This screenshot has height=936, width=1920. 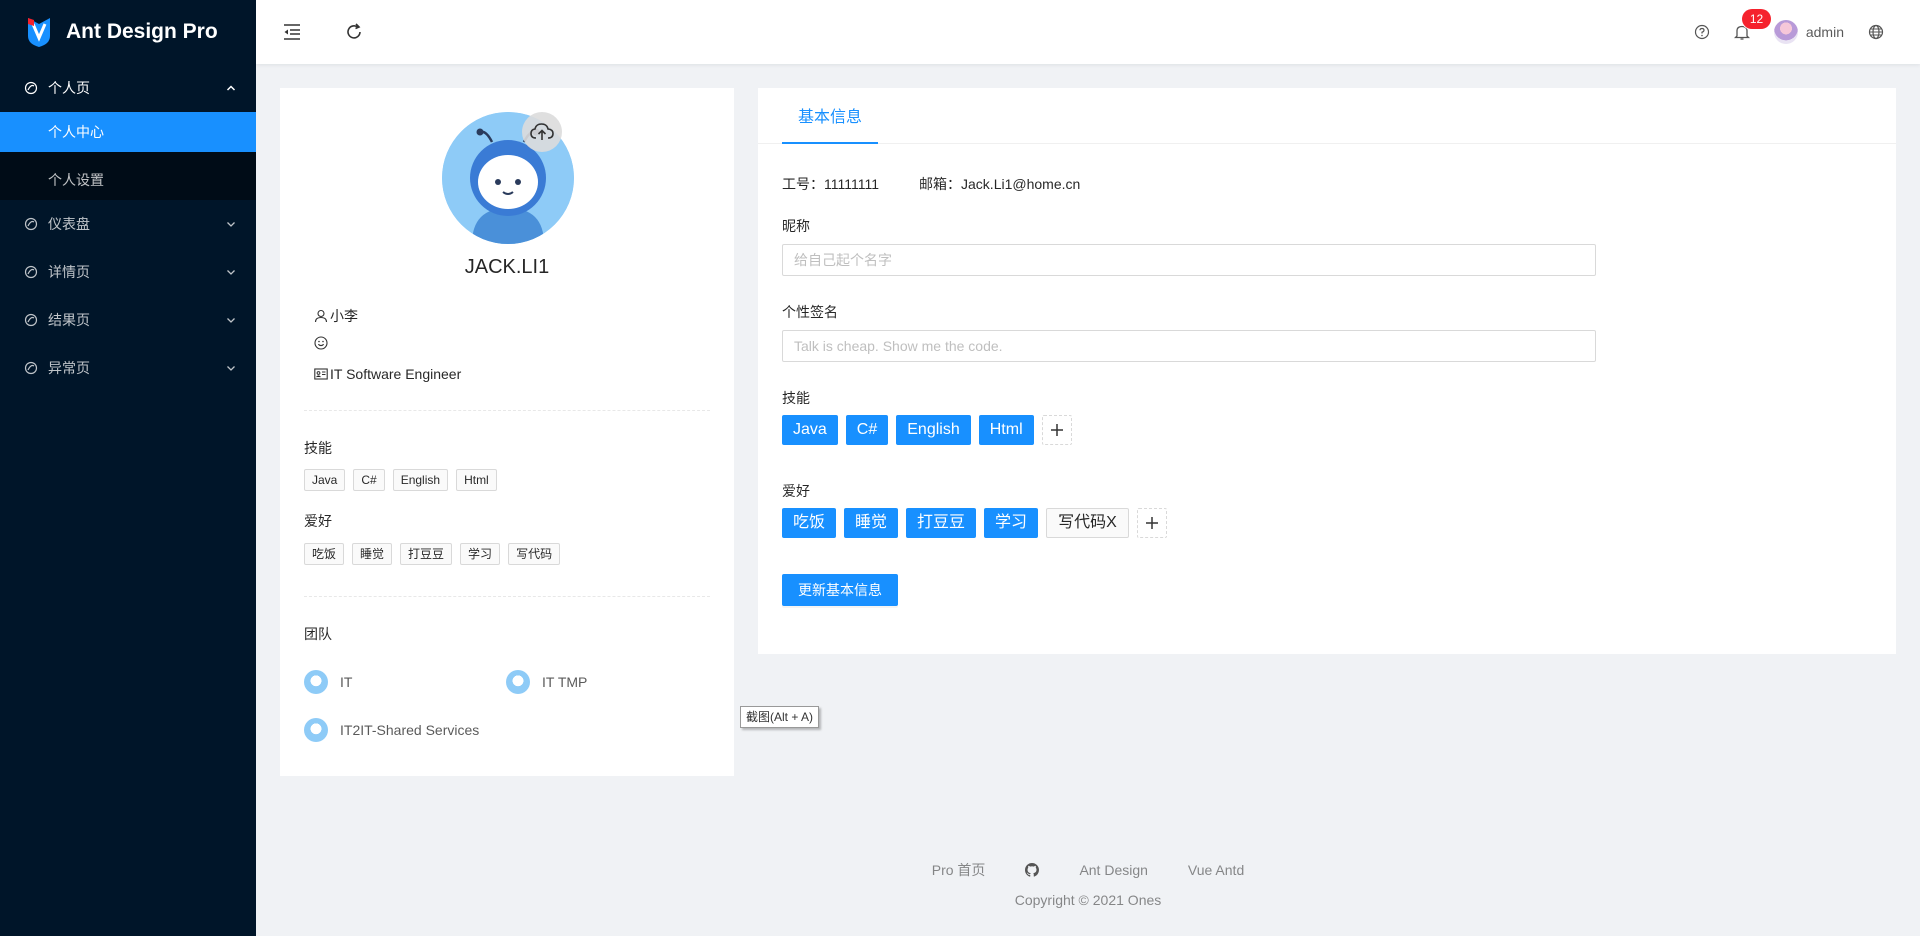 What do you see at coordinates (318, 634) in the screenshot?
I see `team-title: 团队` at bounding box center [318, 634].